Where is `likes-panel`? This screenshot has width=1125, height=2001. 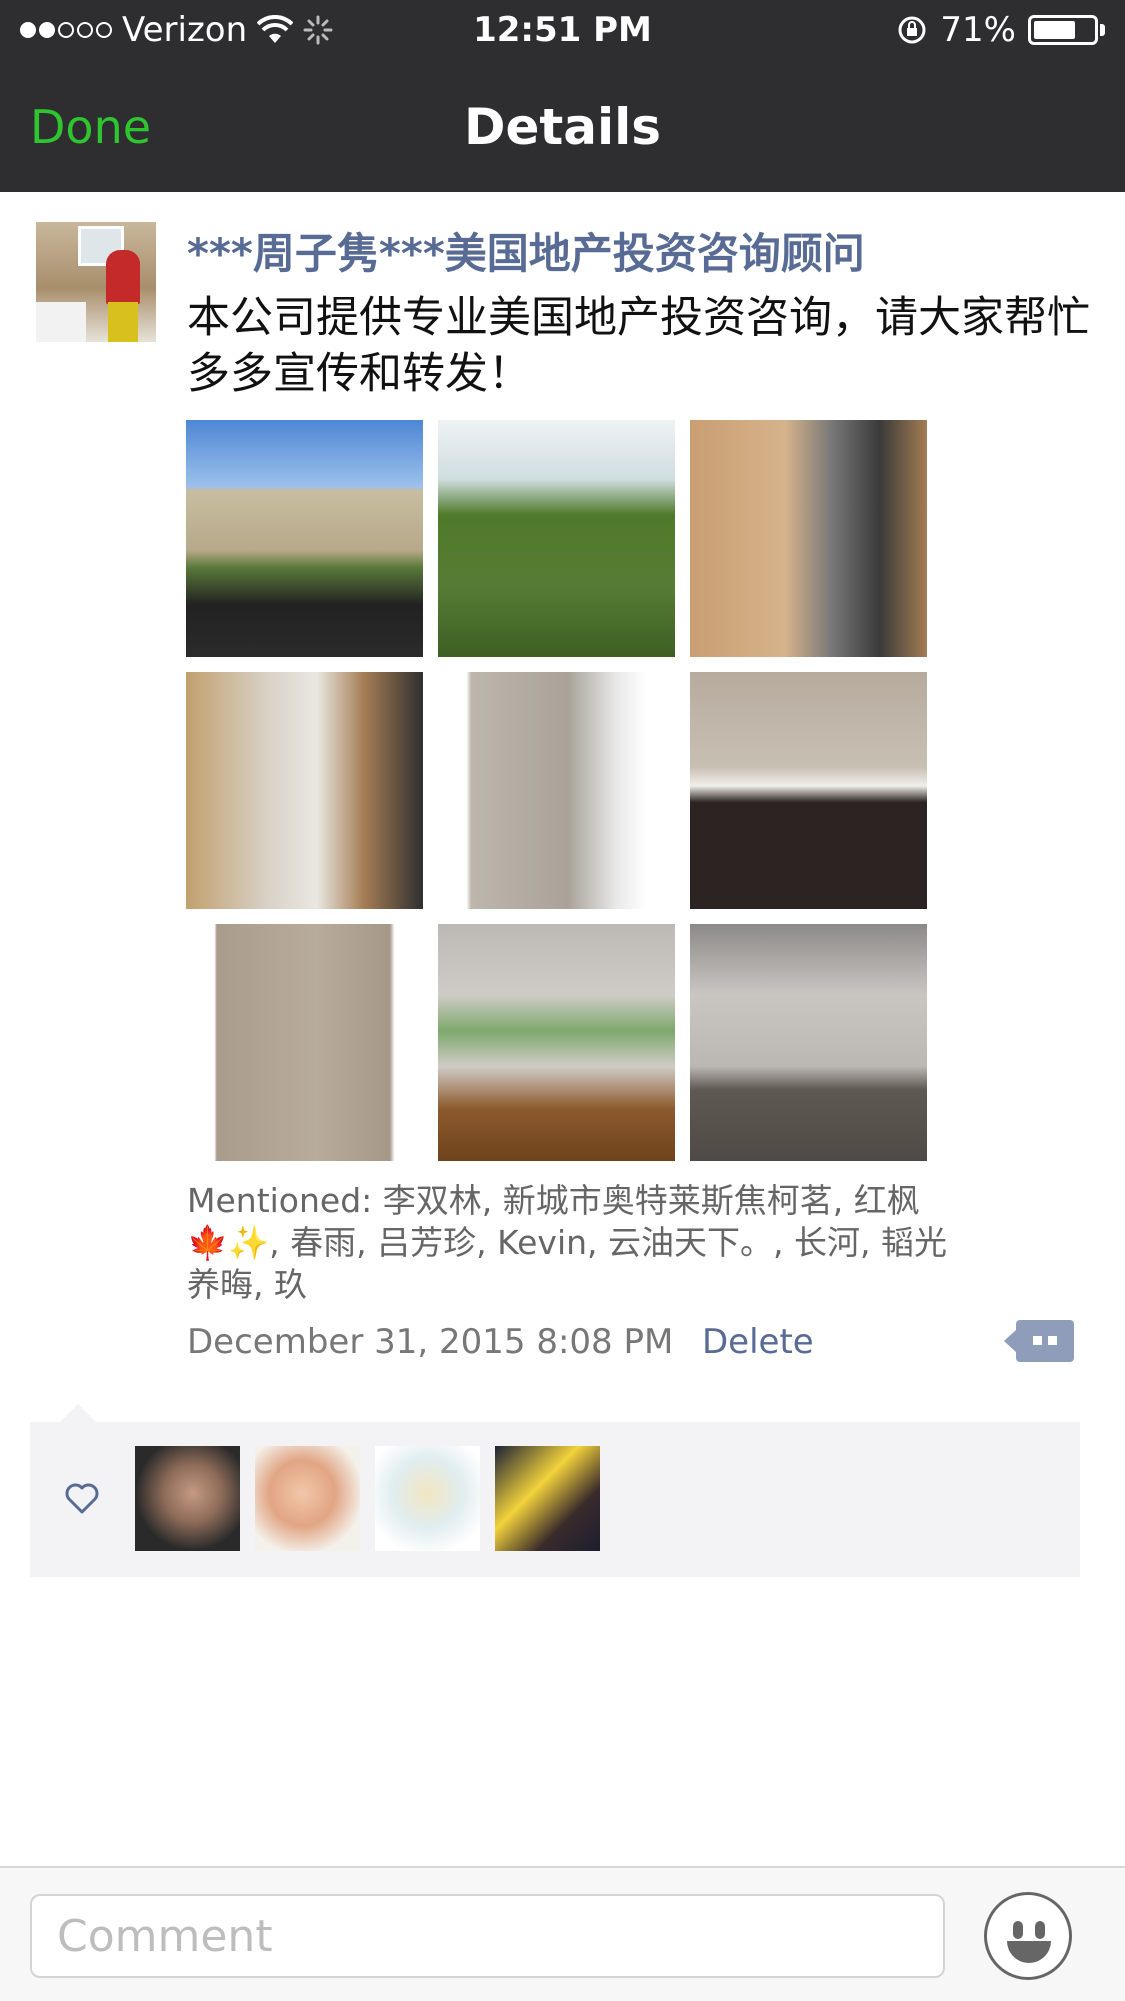 likes-panel is located at coordinates (555, 1499).